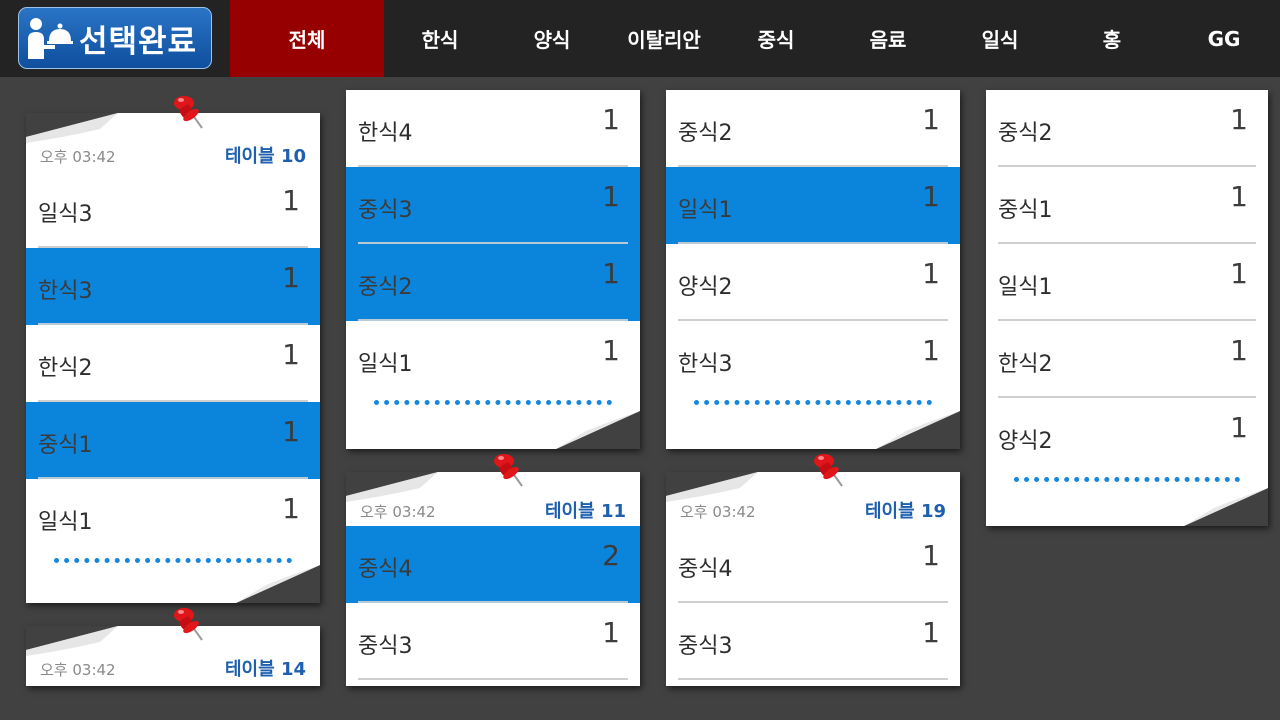 This screenshot has height=720, width=1280. Describe the element at coordinates (50, 38) in the screenshot. I see `waiter-bell-icon` at that location.